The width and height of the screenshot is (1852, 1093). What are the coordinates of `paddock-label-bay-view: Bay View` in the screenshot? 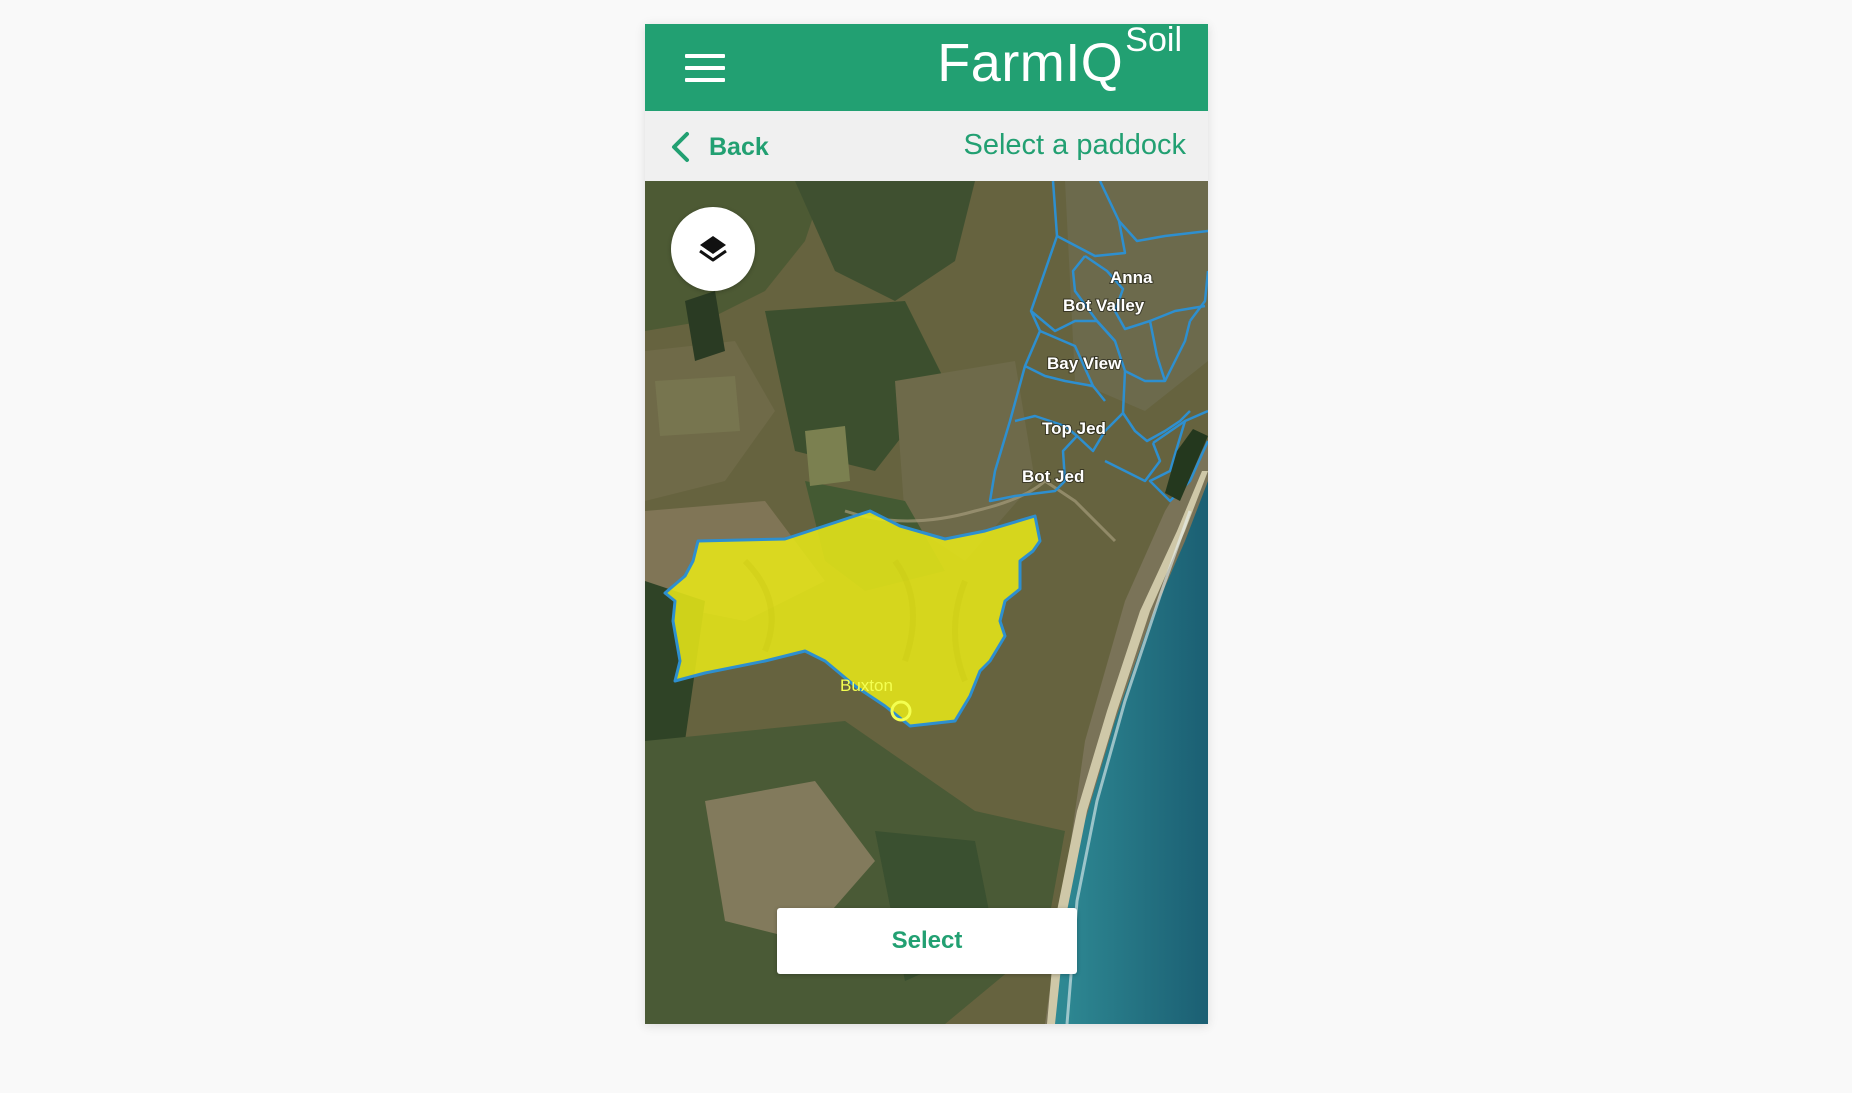 It's located at (1084, 363).